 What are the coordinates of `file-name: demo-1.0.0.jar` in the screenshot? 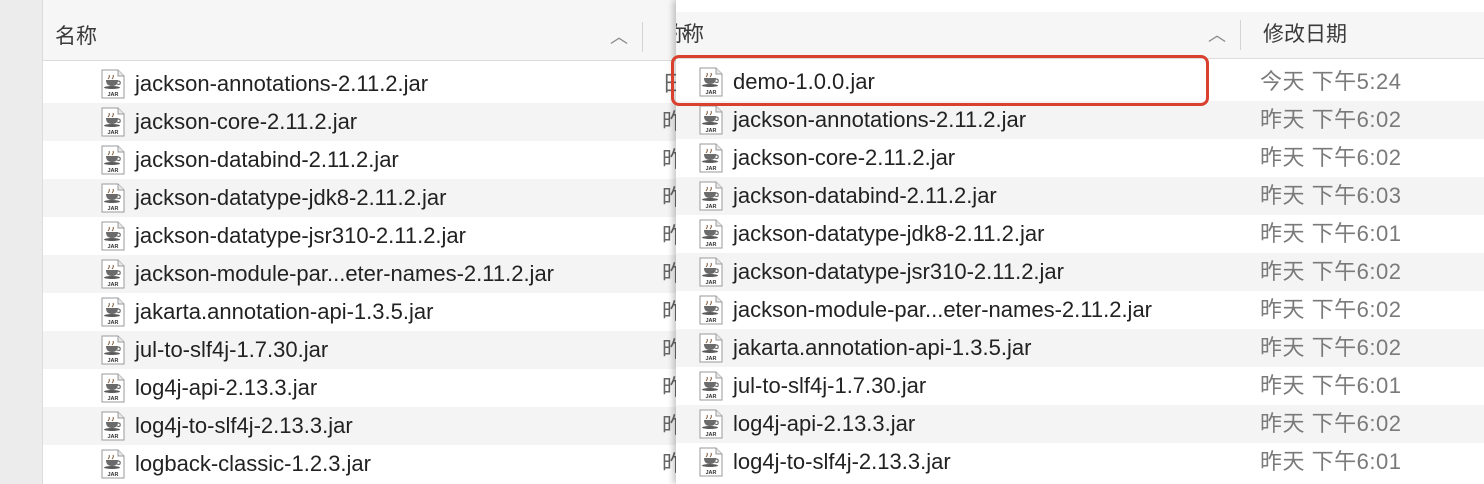 It's located at (804, 81).